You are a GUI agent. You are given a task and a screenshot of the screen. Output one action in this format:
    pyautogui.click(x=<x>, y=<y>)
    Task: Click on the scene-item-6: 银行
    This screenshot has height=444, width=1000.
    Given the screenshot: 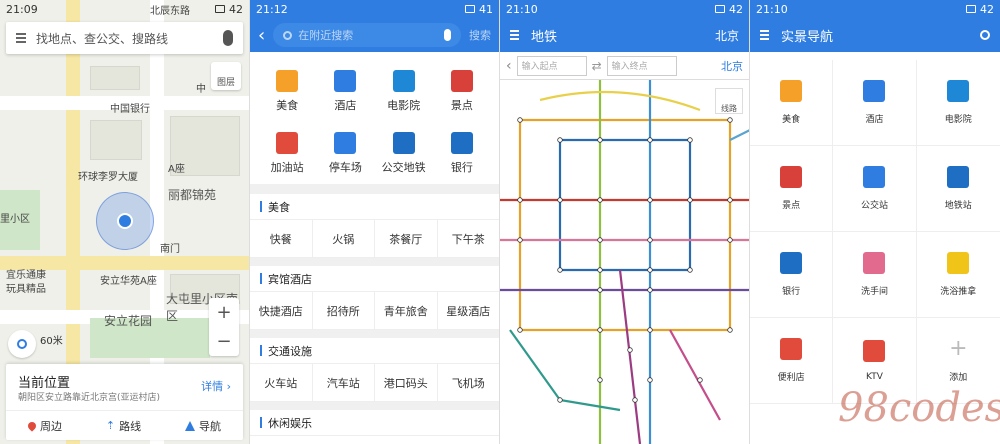 What is the action you would take?
    pyautogui.click(x=792, y=275)
    